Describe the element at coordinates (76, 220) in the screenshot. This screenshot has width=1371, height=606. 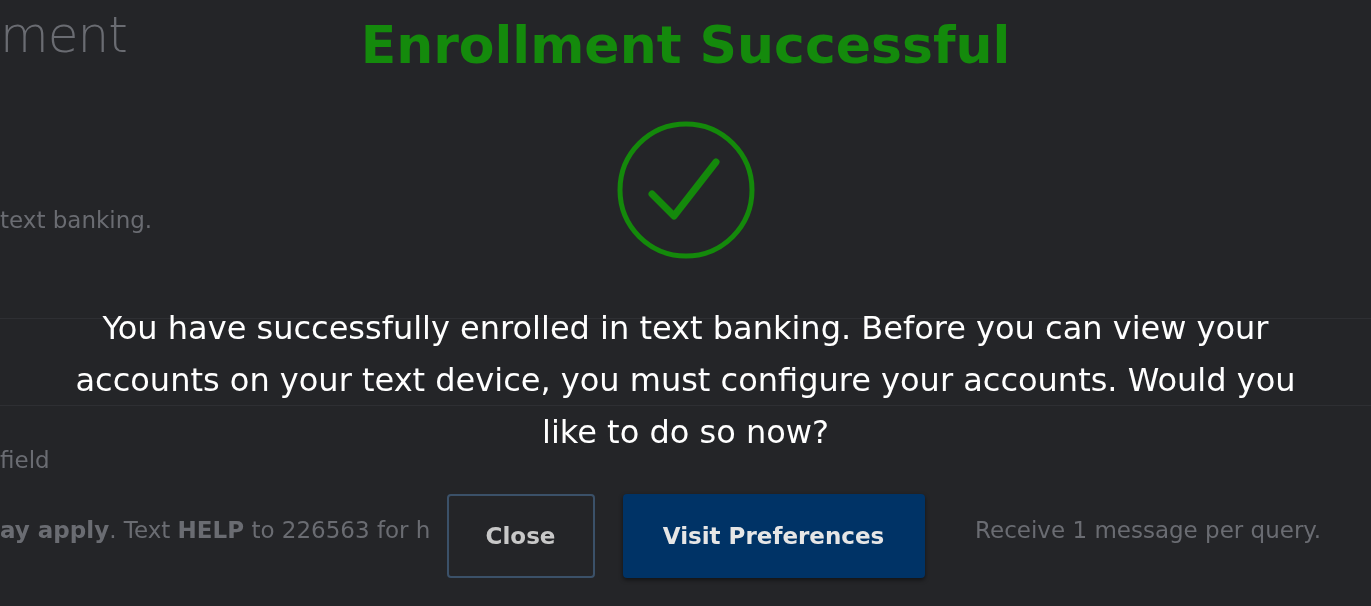
I see `page-text: text banking.` at that location.